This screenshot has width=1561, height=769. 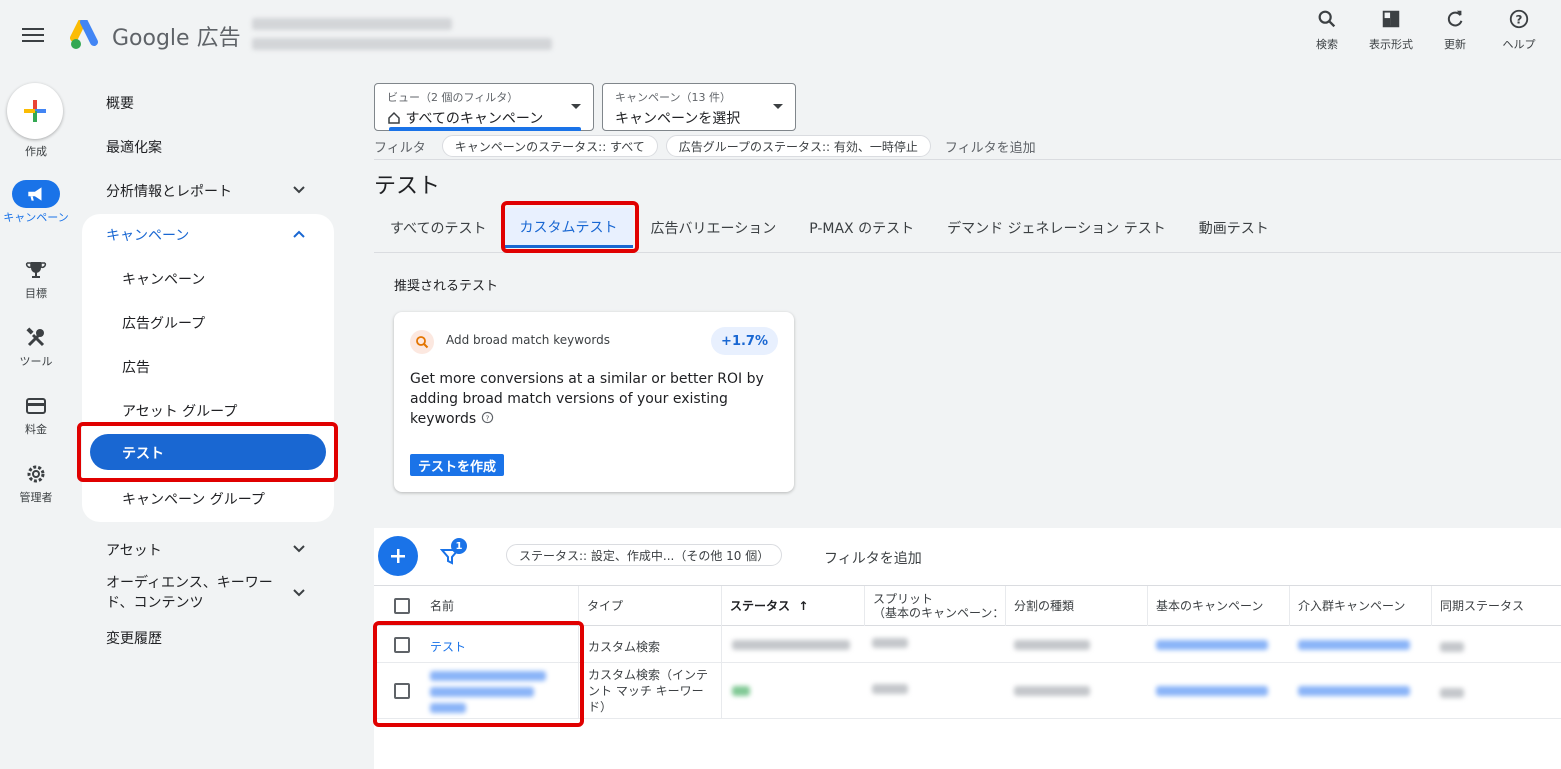 What do you see at coordinates (36, 202) in the screenshot?
I see `rail-campaign: キャンペーン` at bounding box center [36, 202].